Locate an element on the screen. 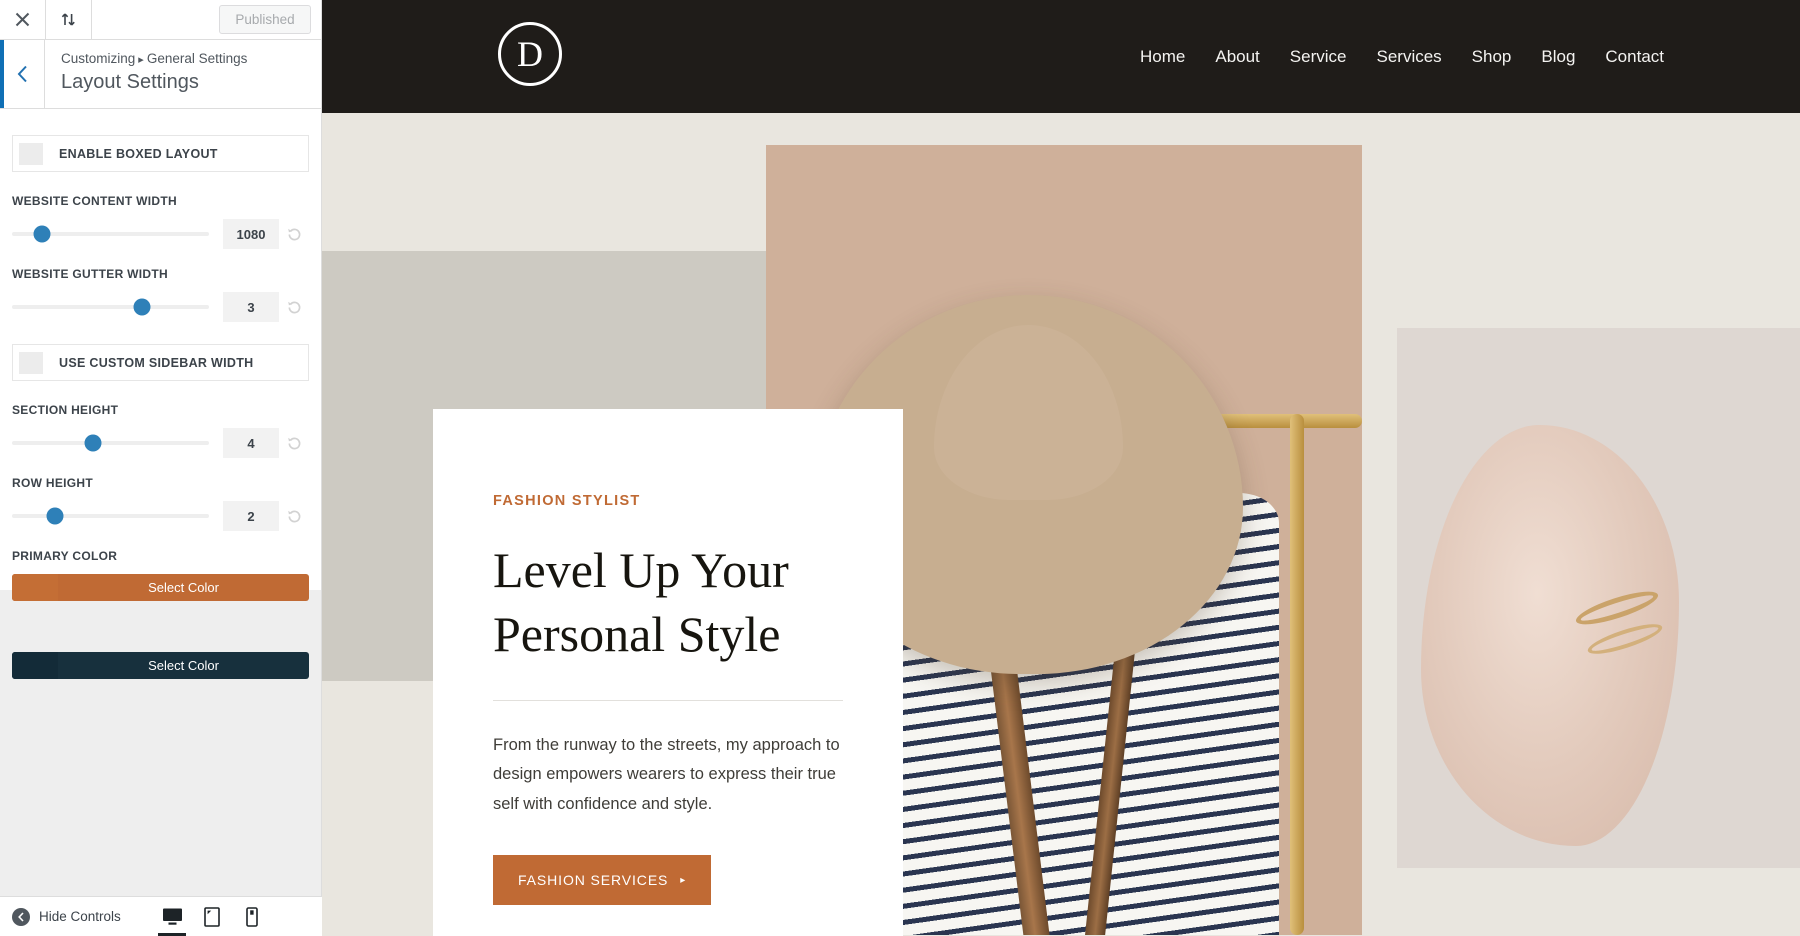 The height and width of the screenshot is (936, 1800). website-content-width-value: 1080 is located at coordinates (251, 234).